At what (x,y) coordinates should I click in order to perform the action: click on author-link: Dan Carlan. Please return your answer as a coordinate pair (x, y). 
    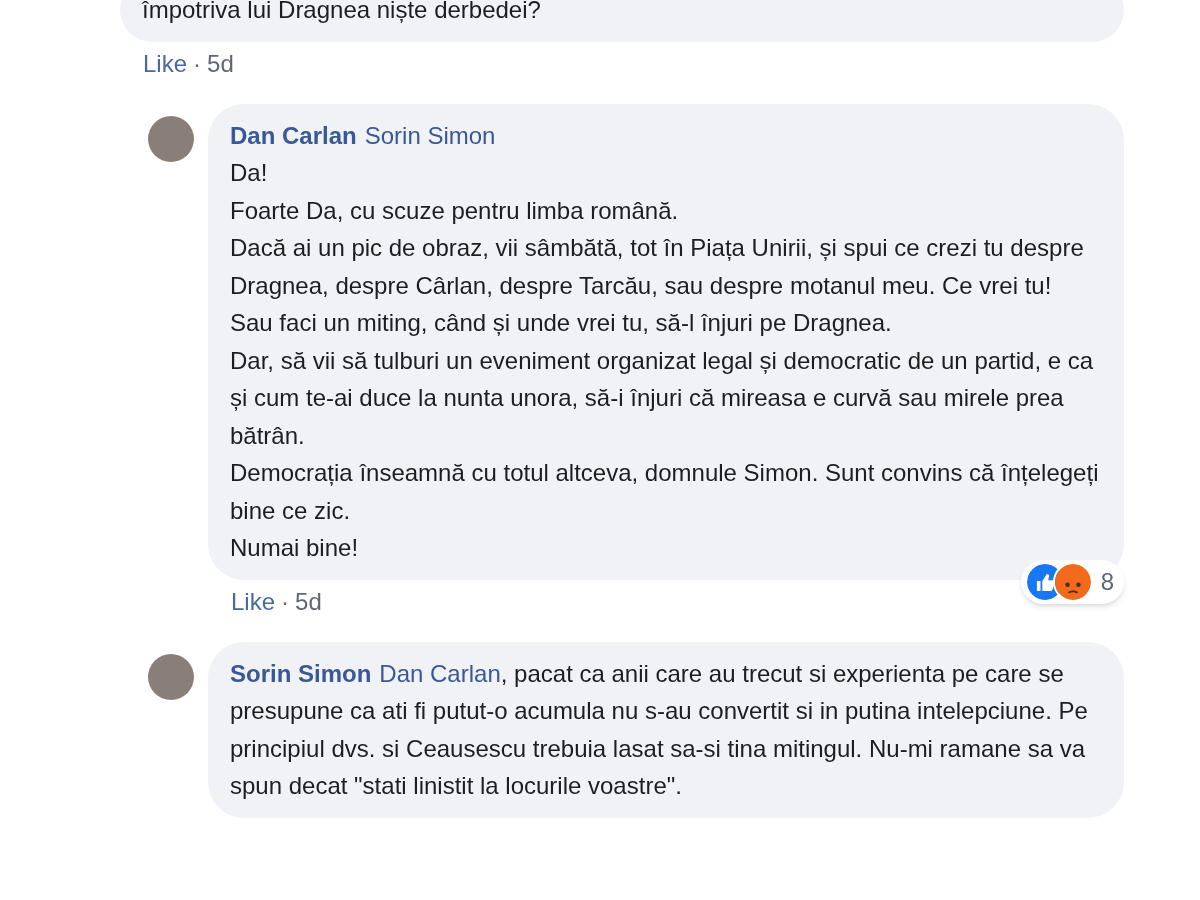
    Looking at the image, I should click on (293, 135).